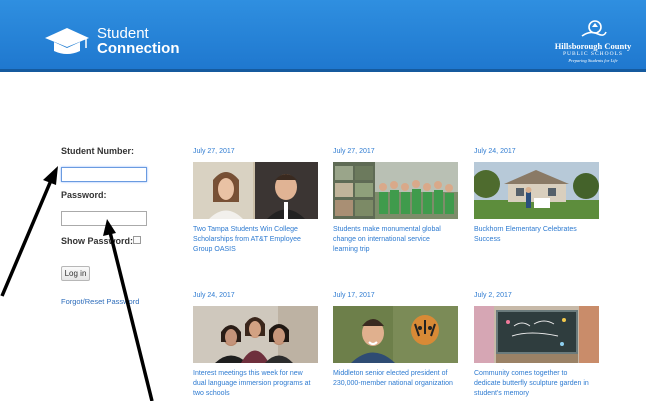  Describe the element at coordinates (100, 301) in the screenshot. I see `forgot-password-link: Forgot/Reset Password` at that location.